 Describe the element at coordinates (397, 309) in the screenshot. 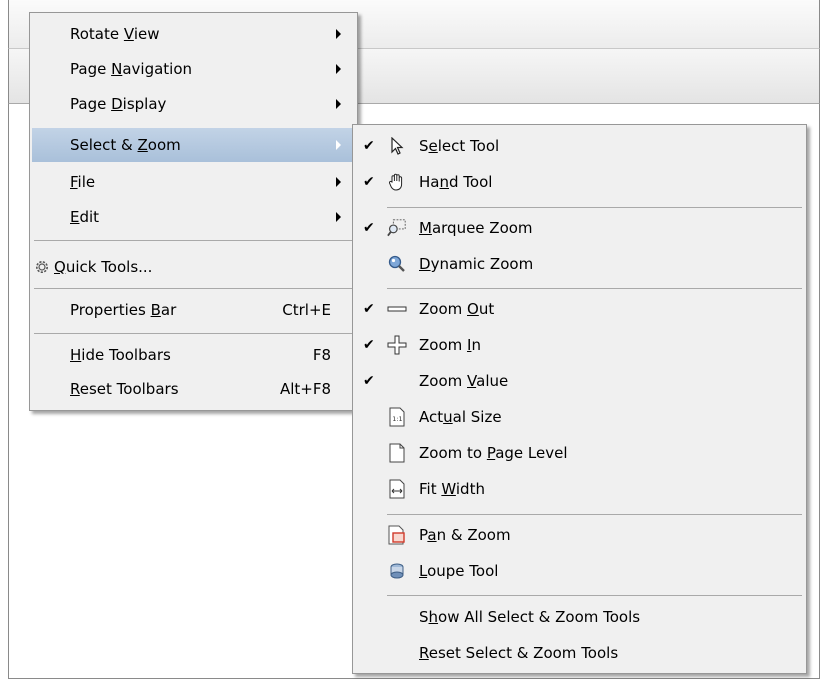

I see `minus-icon` at that location.